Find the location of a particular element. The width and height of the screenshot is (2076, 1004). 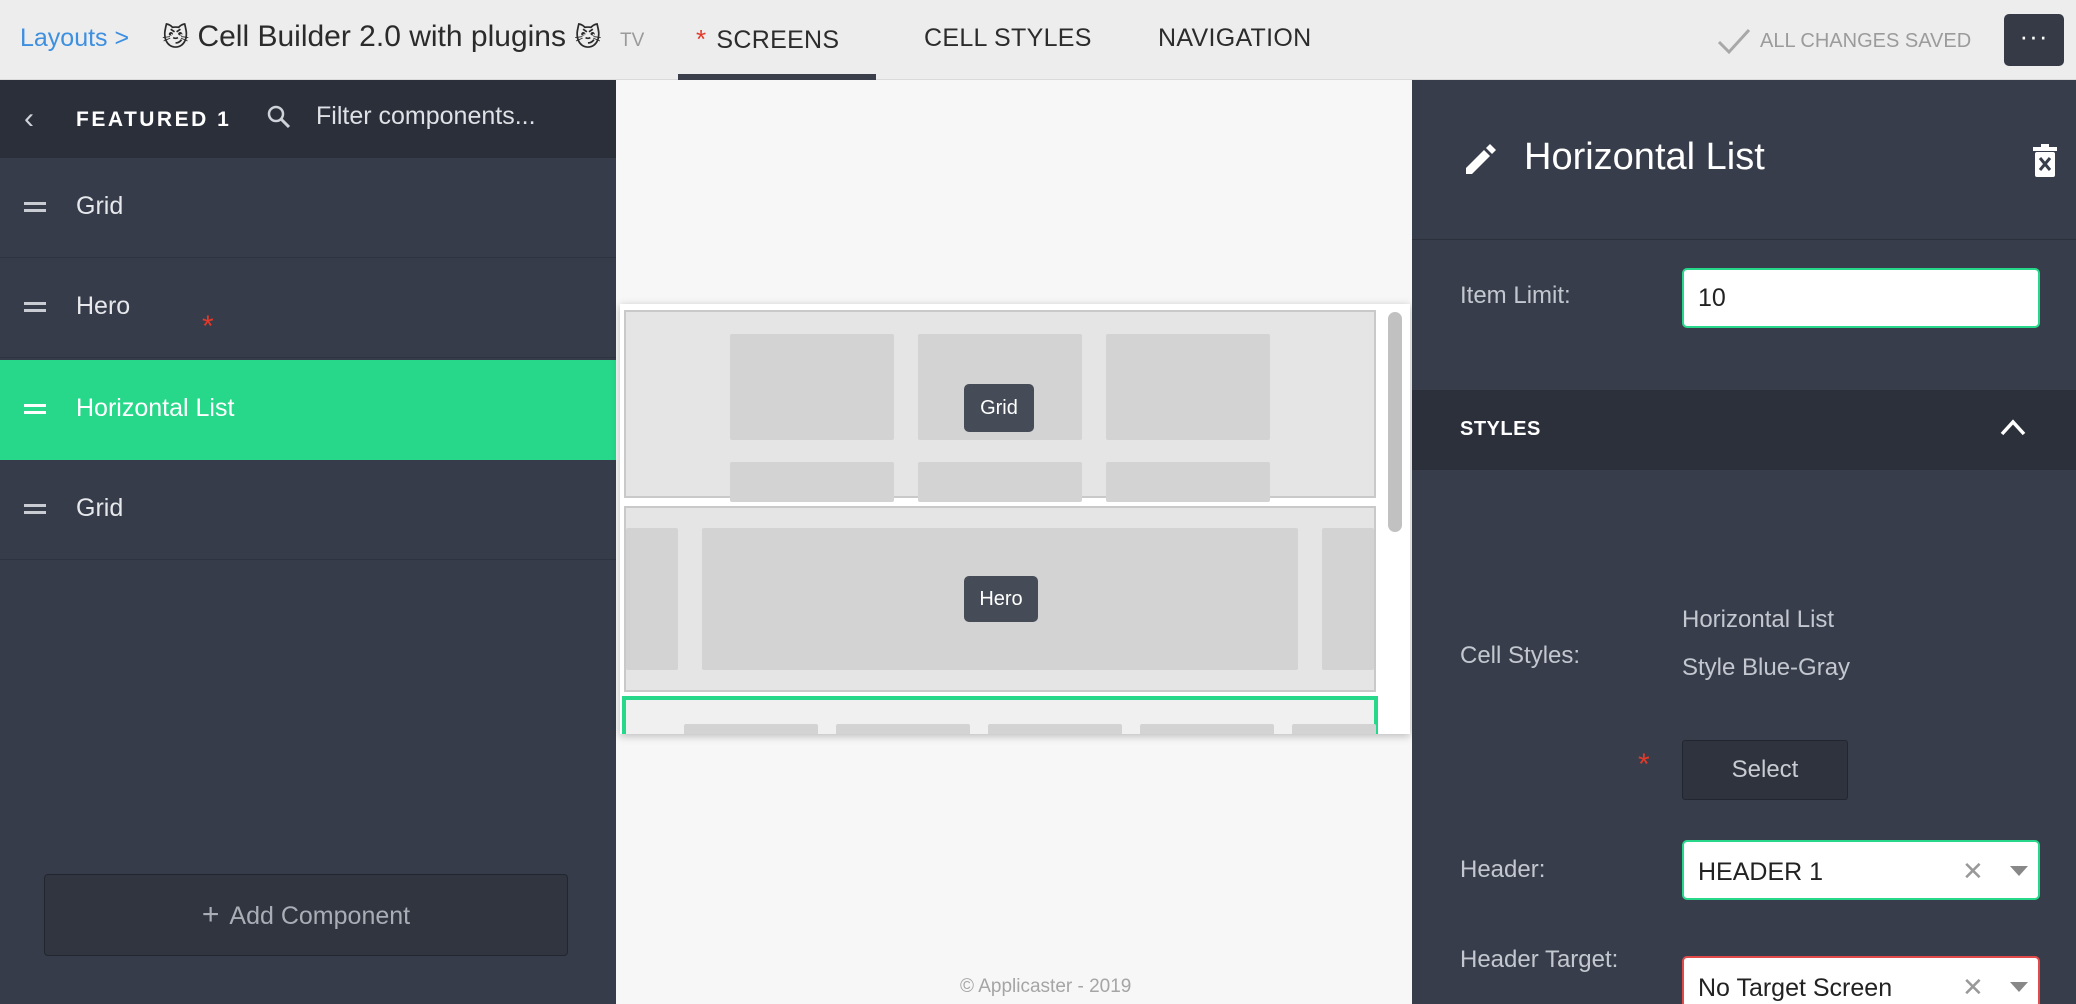

header-target-value: No Target Screen is located at coordinates (1795, 988).